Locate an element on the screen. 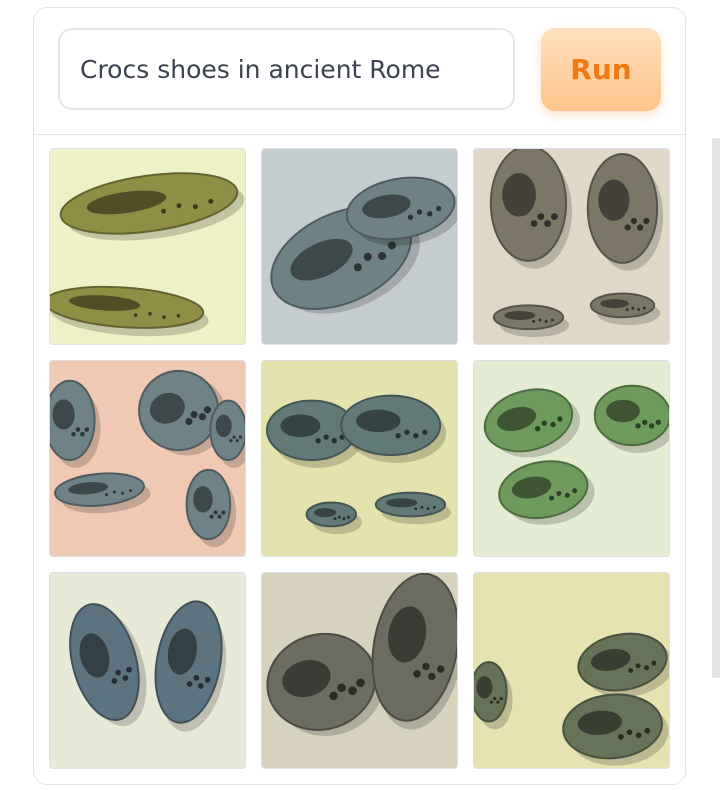  page-scrollbar is located at coordinates (716, 408).